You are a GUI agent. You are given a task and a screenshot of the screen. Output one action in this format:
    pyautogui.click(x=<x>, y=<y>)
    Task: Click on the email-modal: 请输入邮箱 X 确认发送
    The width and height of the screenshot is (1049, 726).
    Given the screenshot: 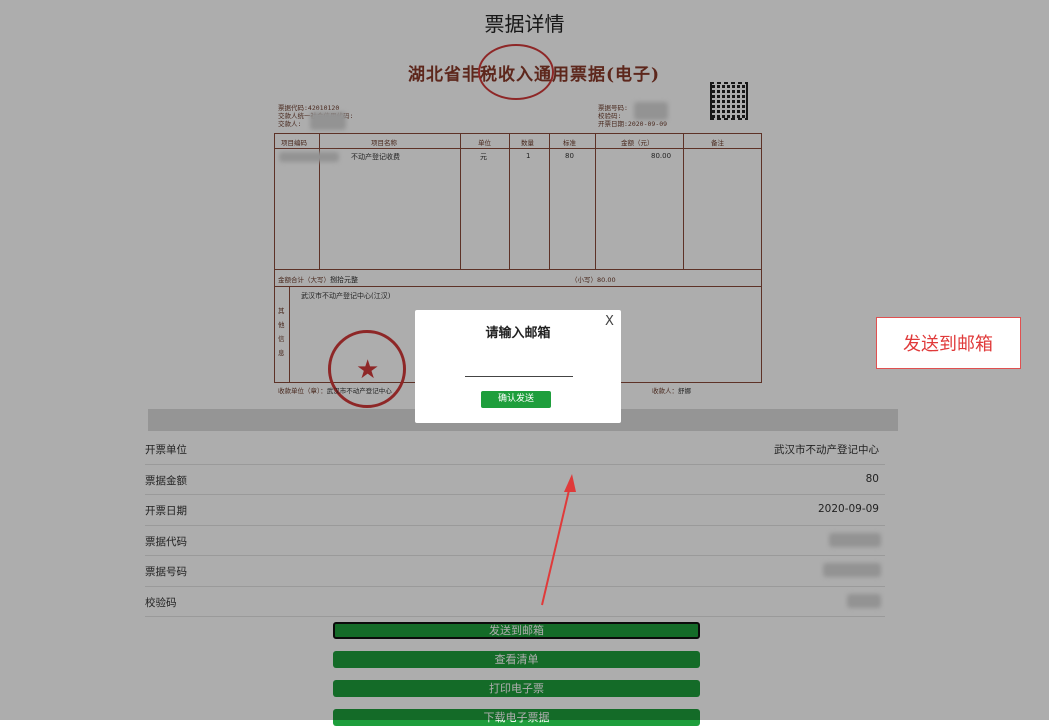 What is the action you would take?
    pyautogui.click(x=518, y=366)
    